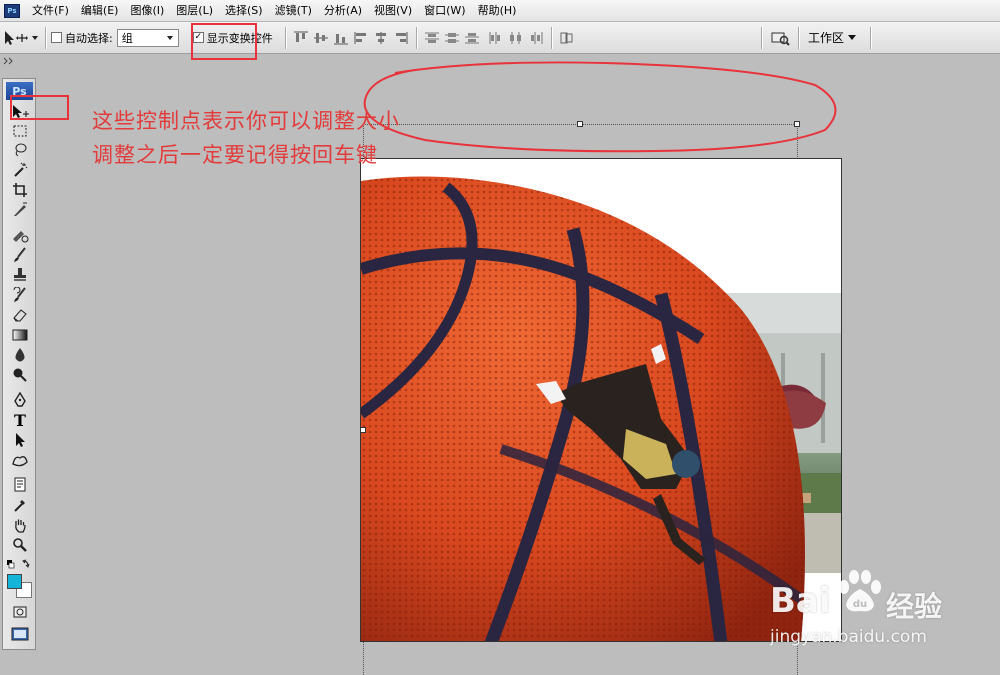 This screenshot has height=675, width=1000. I want to click on align-right-icon, so click(401, 38).